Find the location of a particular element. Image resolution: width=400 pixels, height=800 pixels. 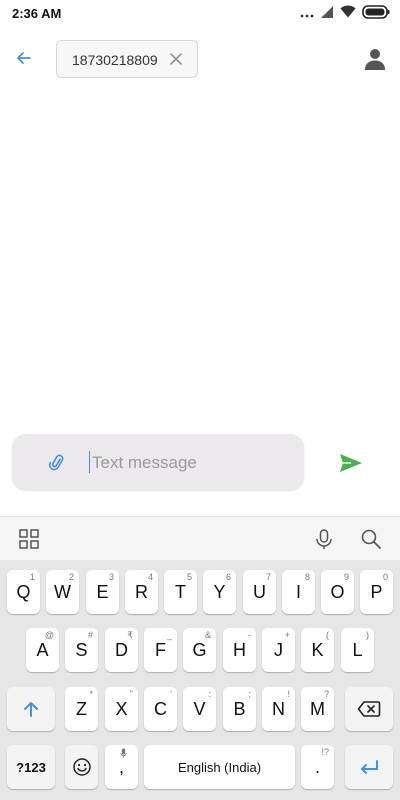

symbols-key: ?123 is located at coordinates (31, 767).